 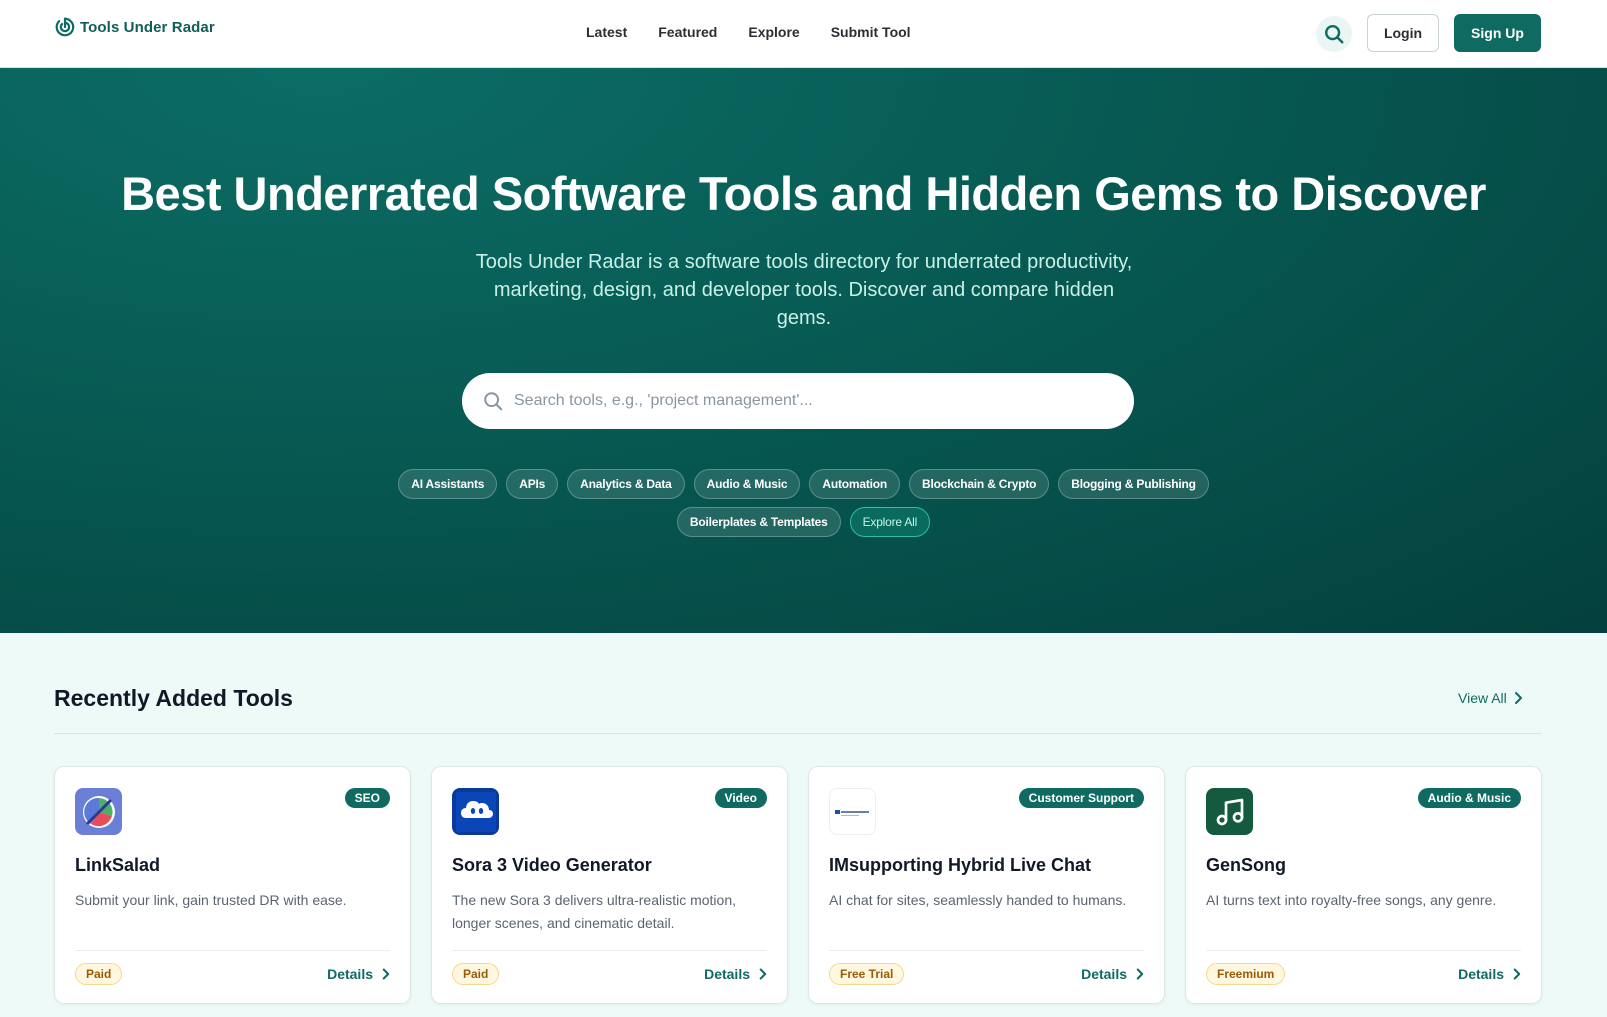 I want to click on pricing-badge: Freemium, so click(x=1246, y=974).